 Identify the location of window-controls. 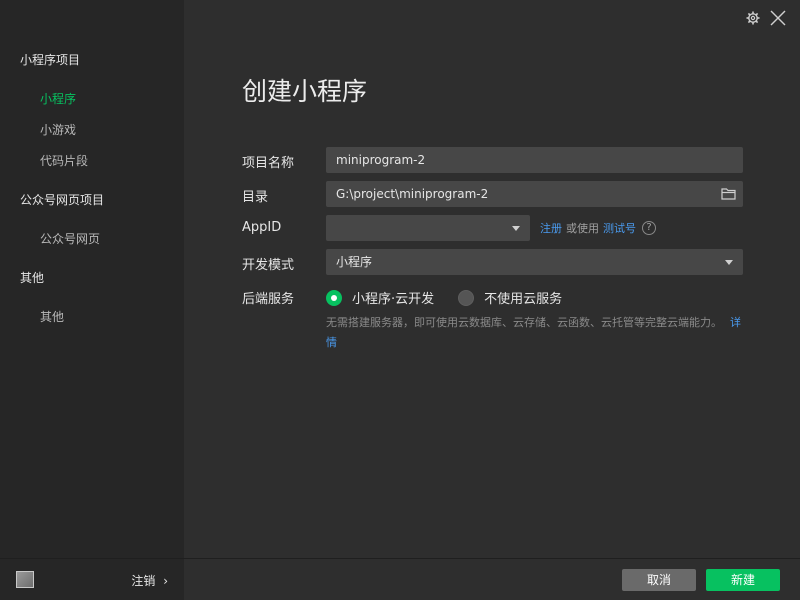
(766, 18).